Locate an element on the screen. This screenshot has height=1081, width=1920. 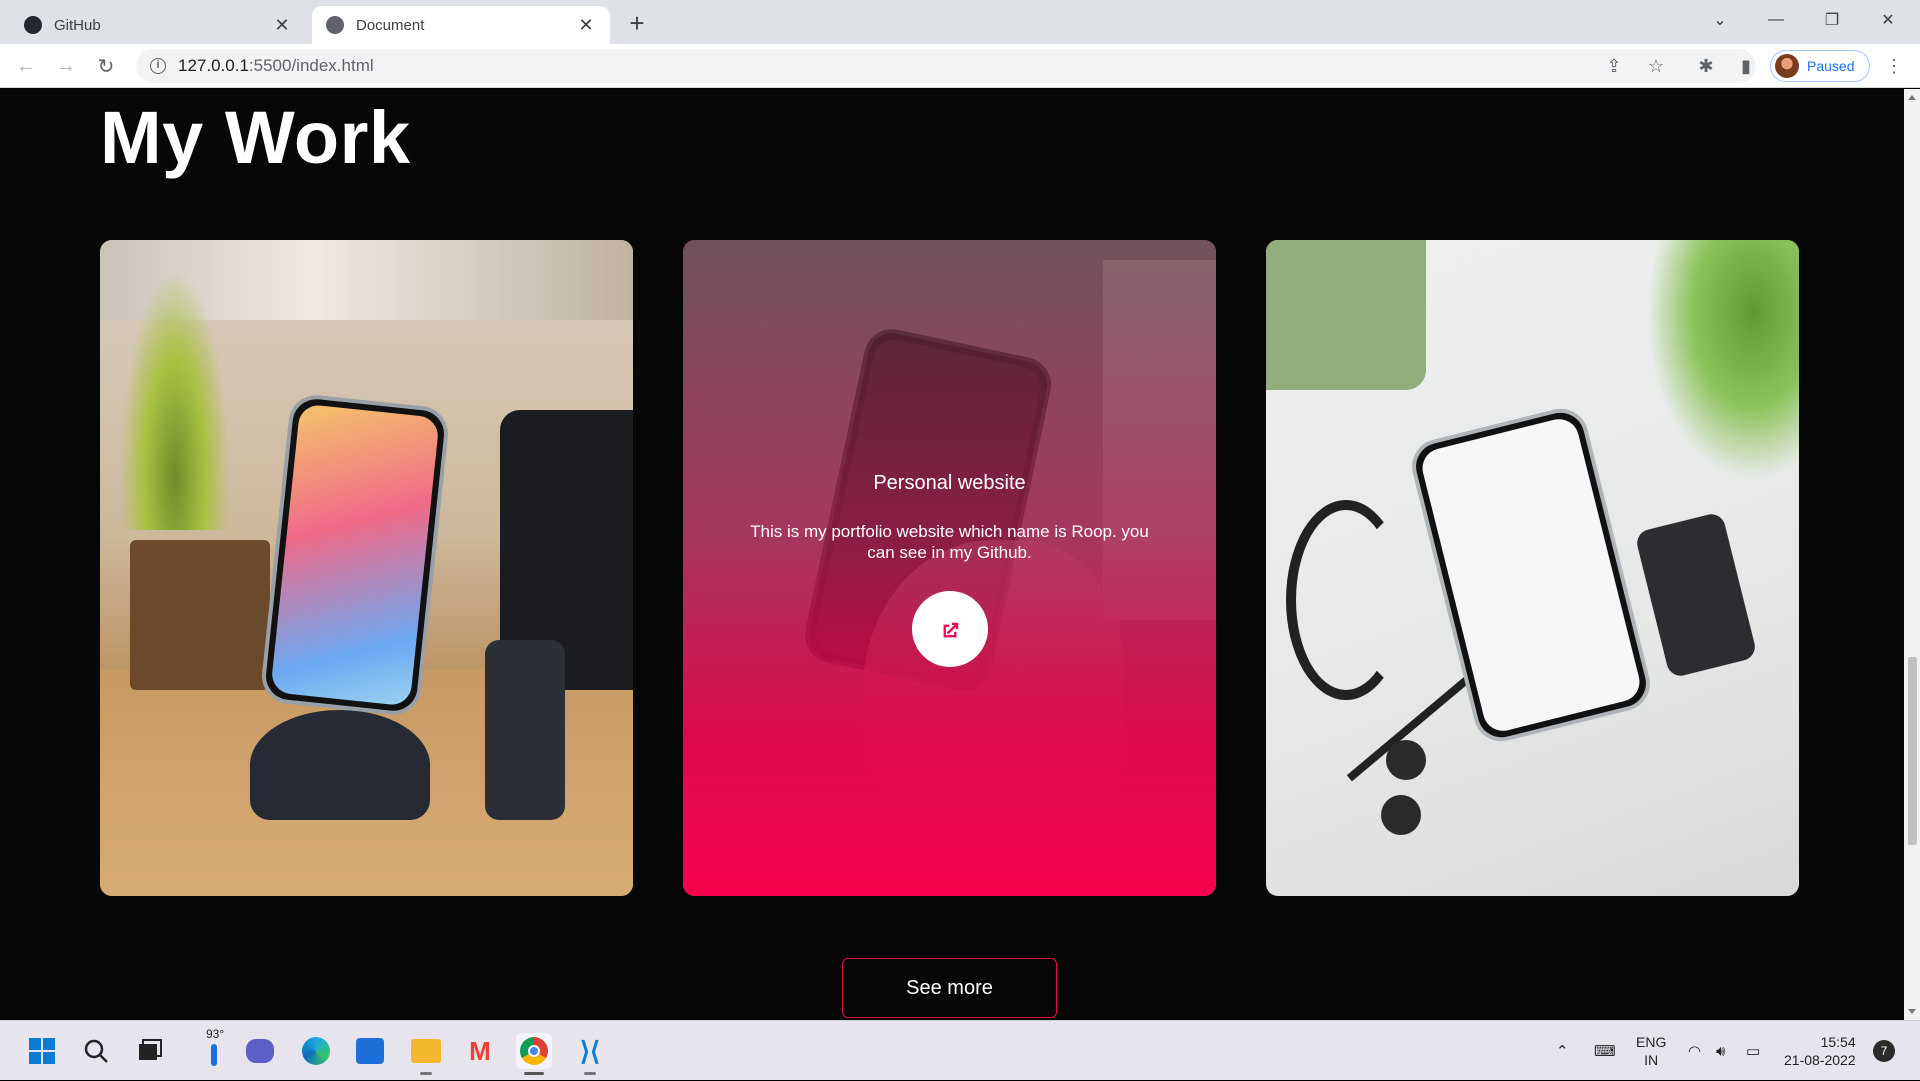
external-link-button is located at coordinates (949, 629).